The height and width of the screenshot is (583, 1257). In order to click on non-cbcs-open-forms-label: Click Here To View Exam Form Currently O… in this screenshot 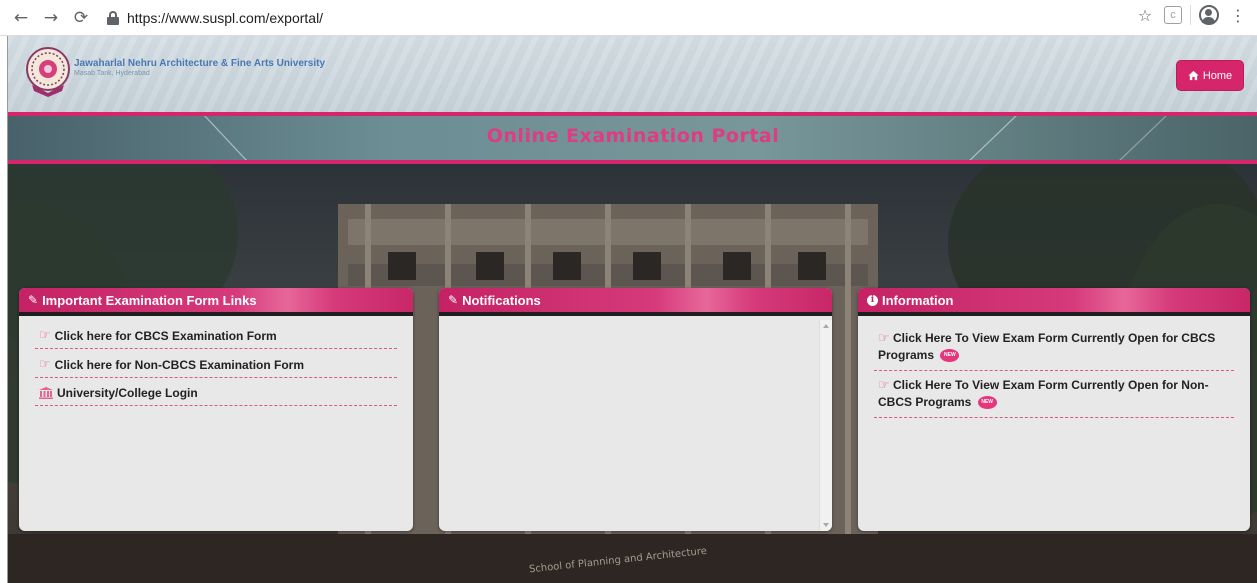, I will do `click(1043, 393)`.